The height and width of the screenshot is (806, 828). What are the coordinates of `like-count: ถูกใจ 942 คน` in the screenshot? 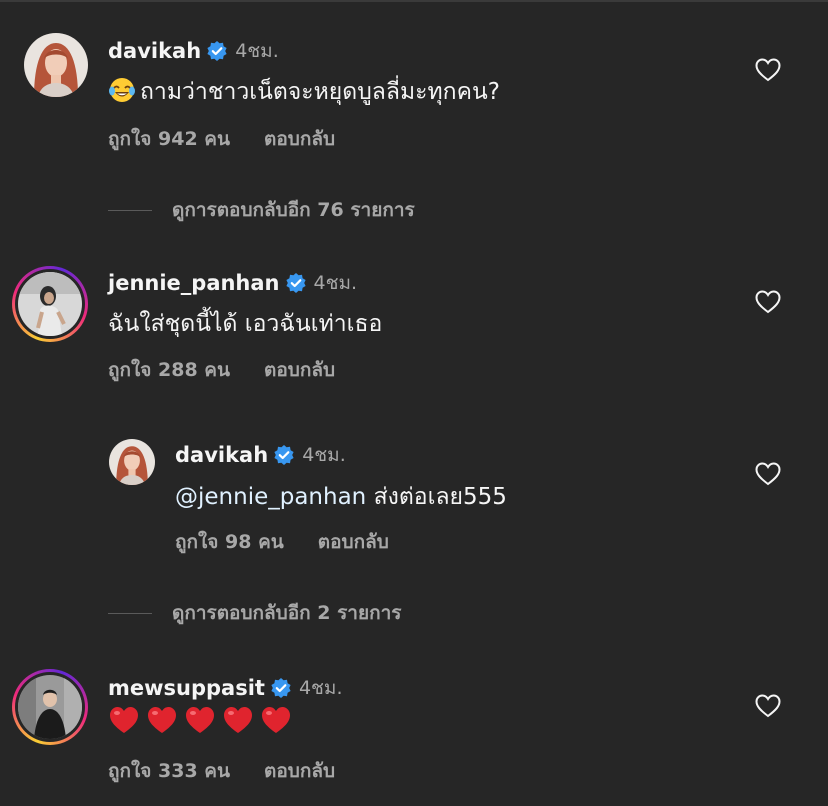 It's located at (169, 139).